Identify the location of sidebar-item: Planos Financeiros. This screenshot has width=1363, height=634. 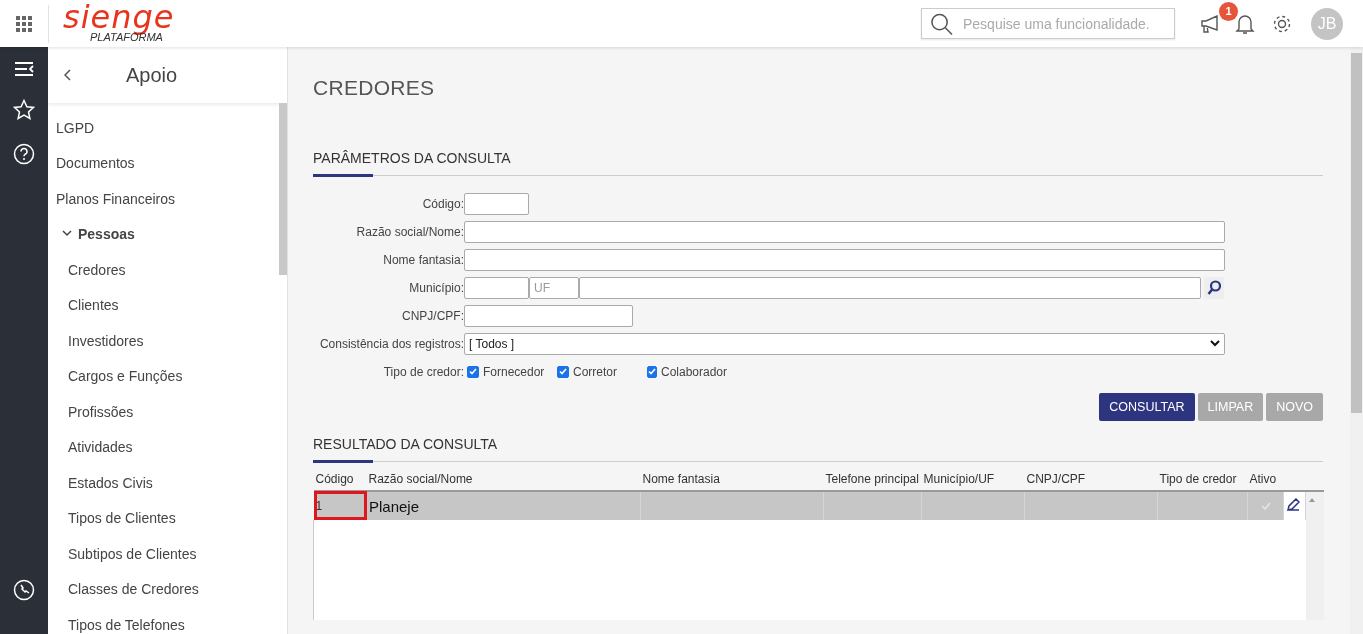
(163, 199).